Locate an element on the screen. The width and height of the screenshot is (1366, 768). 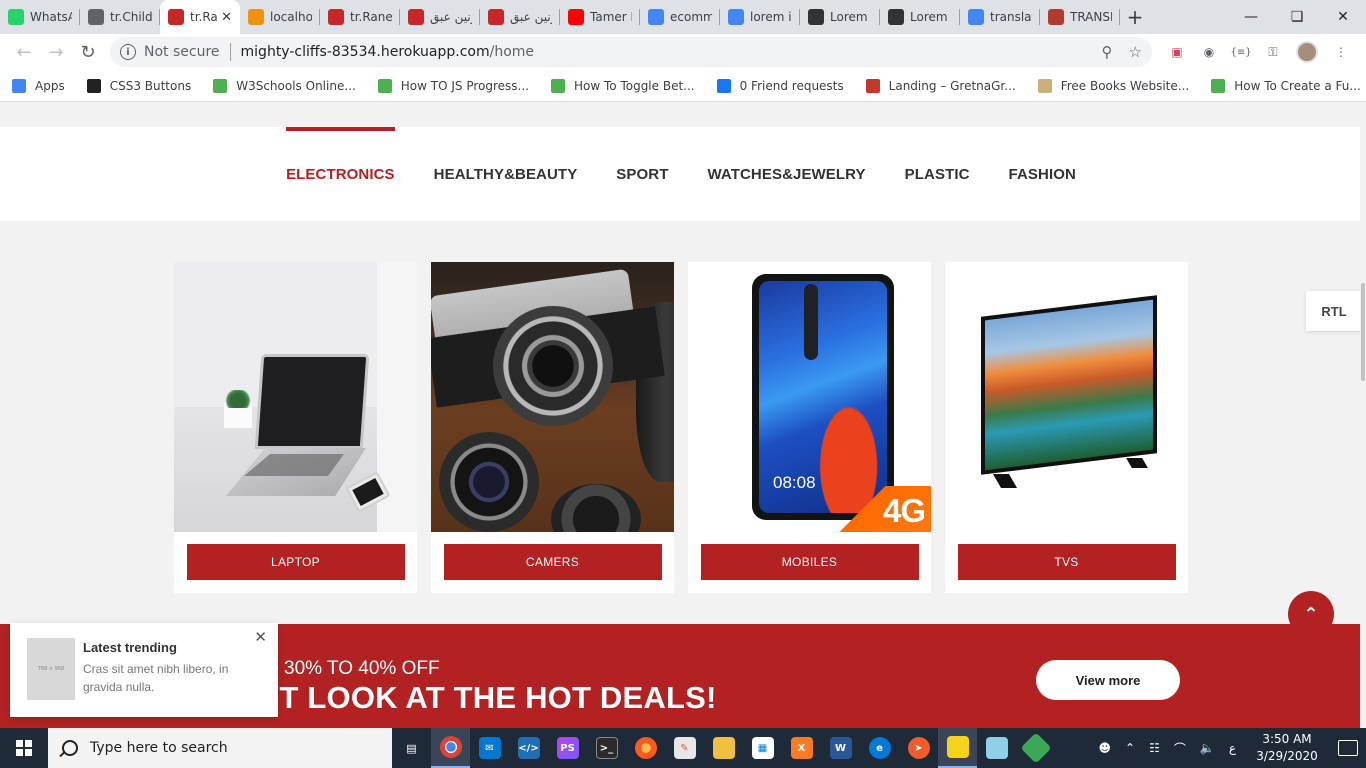
vscode-app-icon: </> is located at coordinates (528, 748).